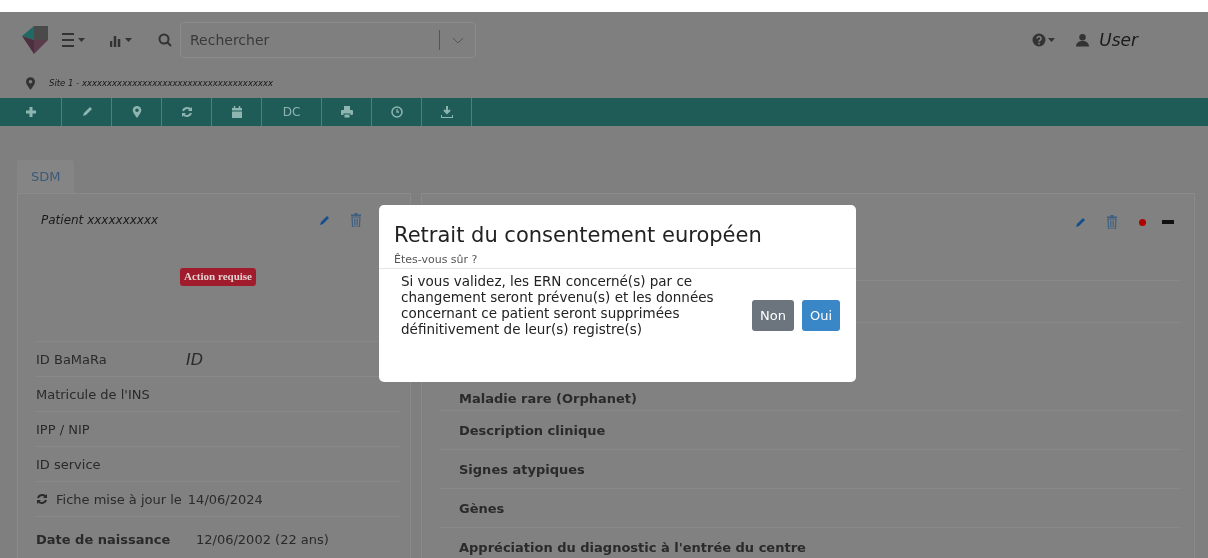  I want to click on field-label: IPP / NIP, so click(63, 429).